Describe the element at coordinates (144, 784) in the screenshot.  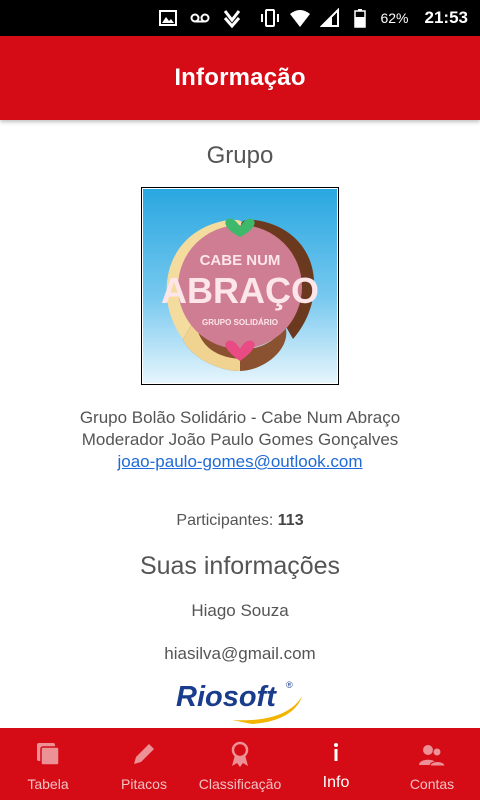
I see `nav-pitacos-label: Pitacos` at that location.